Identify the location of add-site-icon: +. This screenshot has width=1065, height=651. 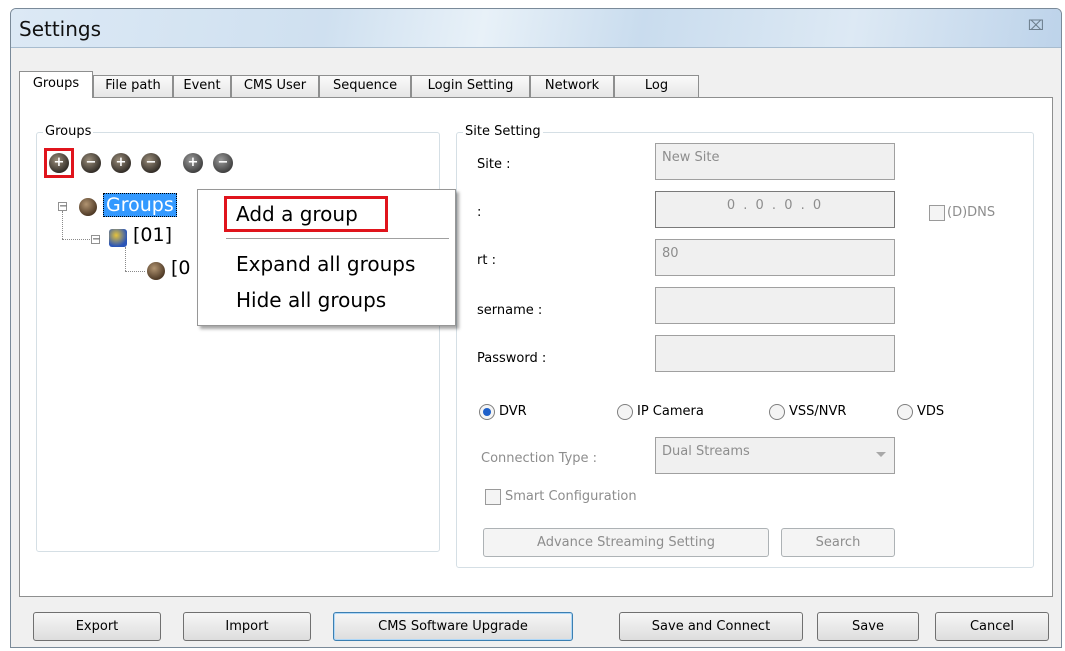
(121, 163).